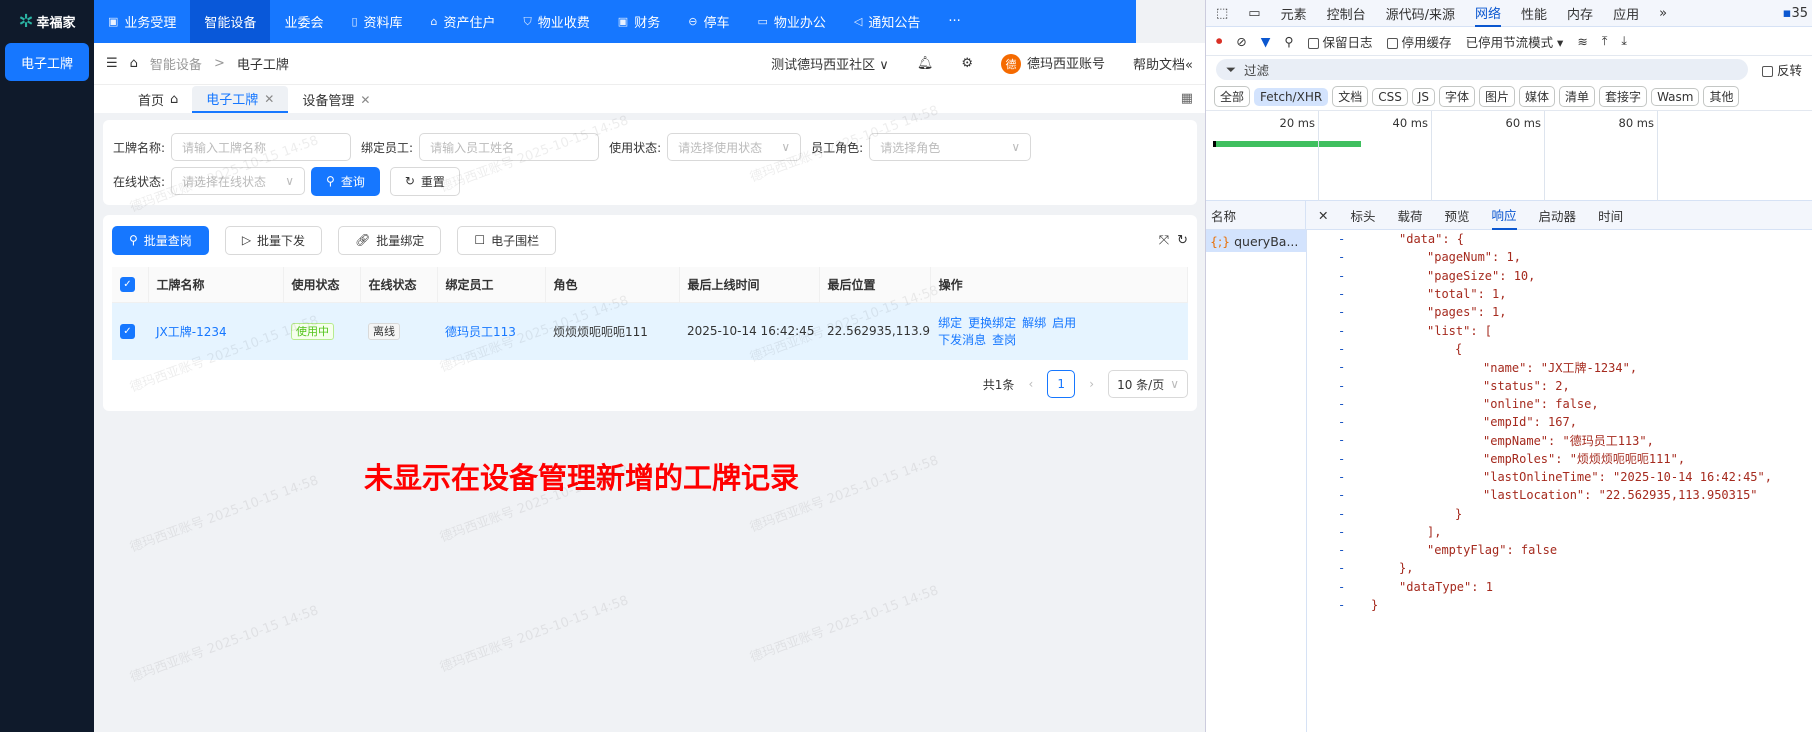 The height and width of the screenshot is (732, 1812). What do you see at coordinates (390, 240) in the screenshot?
I see `batch-bind-button: 🔗︎ 批量绑定` at bounding box center [390, 240].